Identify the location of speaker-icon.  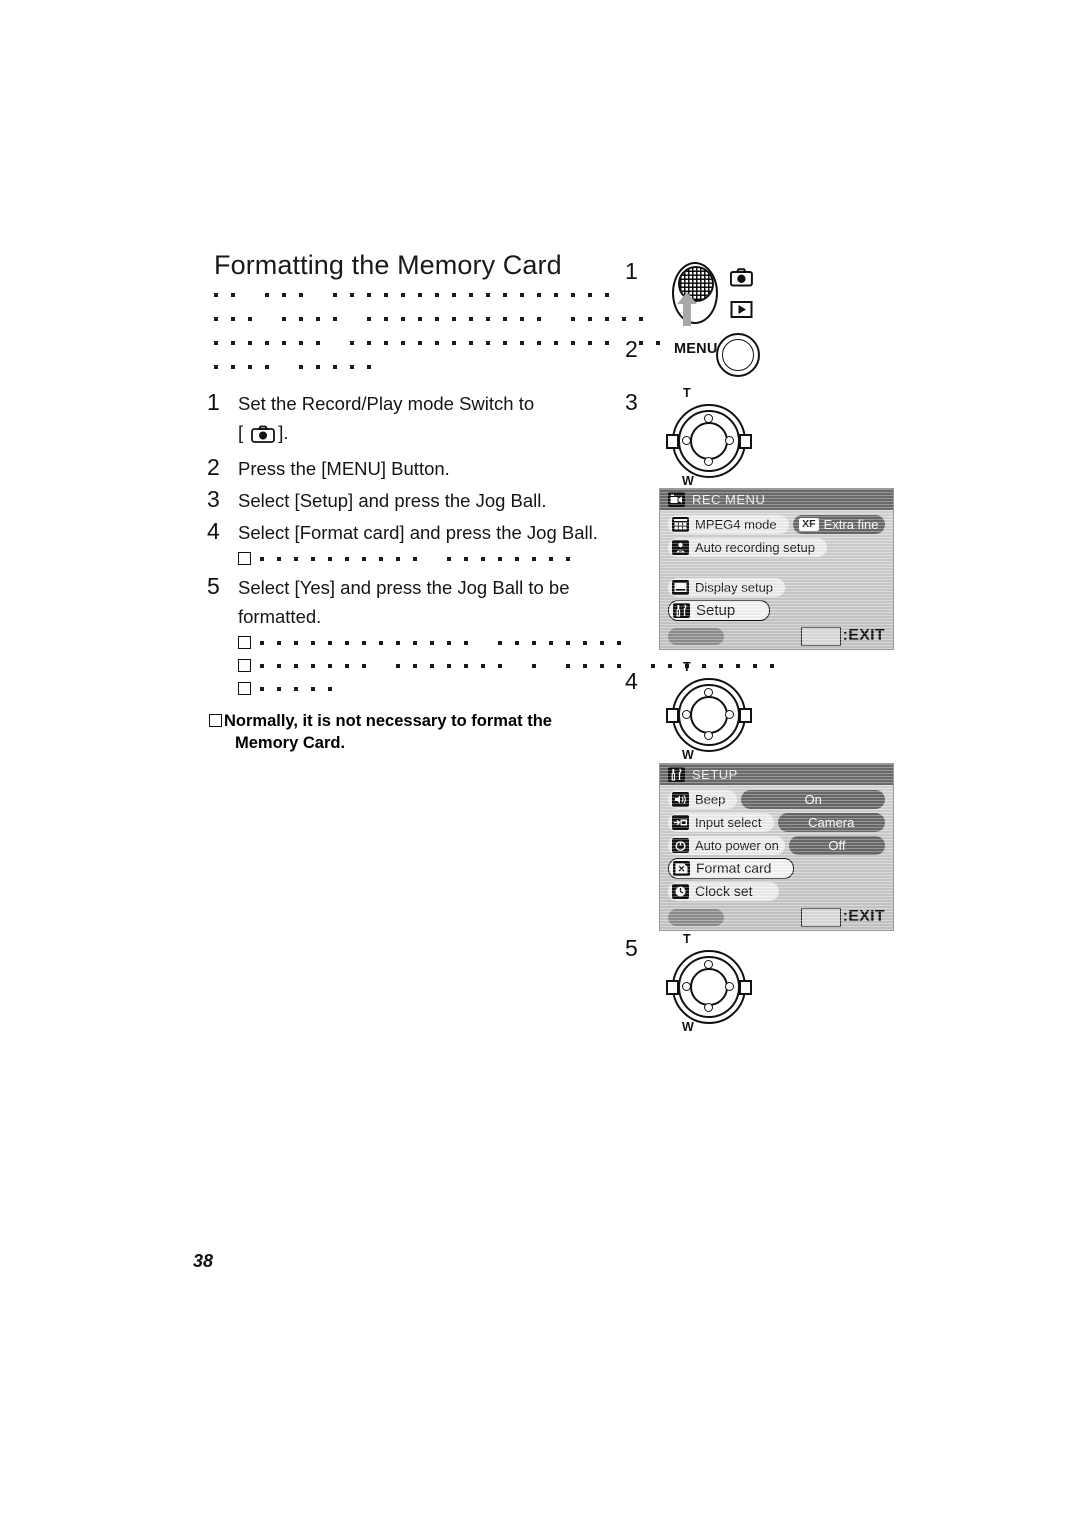
(680, 799).